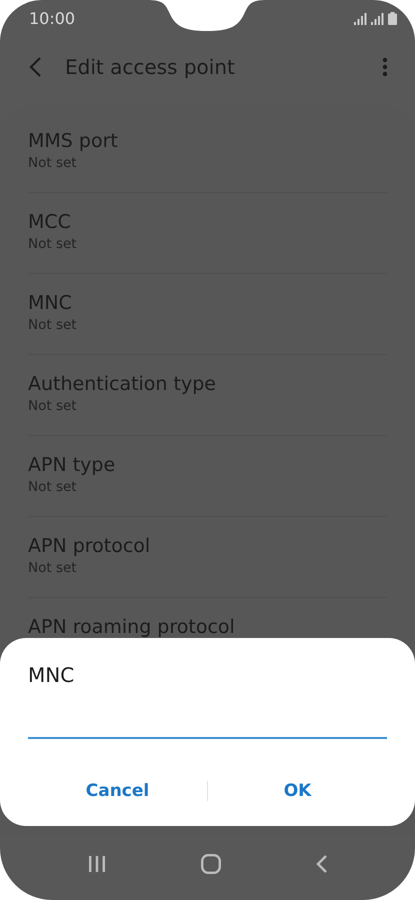 The height and width of the screenshot is (900, 415). What do you see at coordinates (207, 465) in the screenshot?
I see `setting-title: APN type` at bounding box center [207, 465].